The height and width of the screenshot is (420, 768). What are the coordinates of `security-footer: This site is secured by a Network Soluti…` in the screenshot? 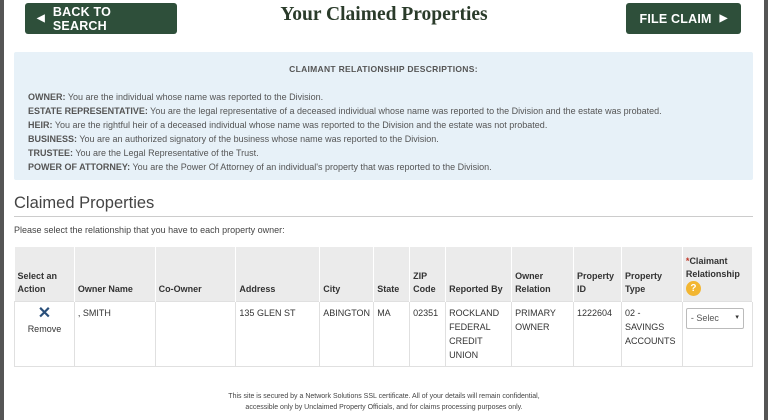 It's located at (384, 402).